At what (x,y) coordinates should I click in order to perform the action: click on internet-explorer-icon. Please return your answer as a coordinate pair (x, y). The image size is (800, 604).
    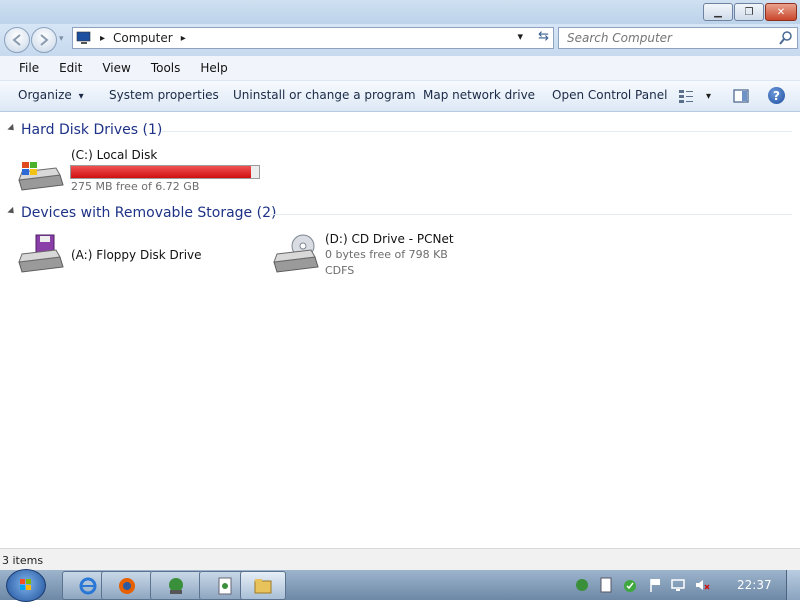
    Looking at the image, I should click on (88, 585).